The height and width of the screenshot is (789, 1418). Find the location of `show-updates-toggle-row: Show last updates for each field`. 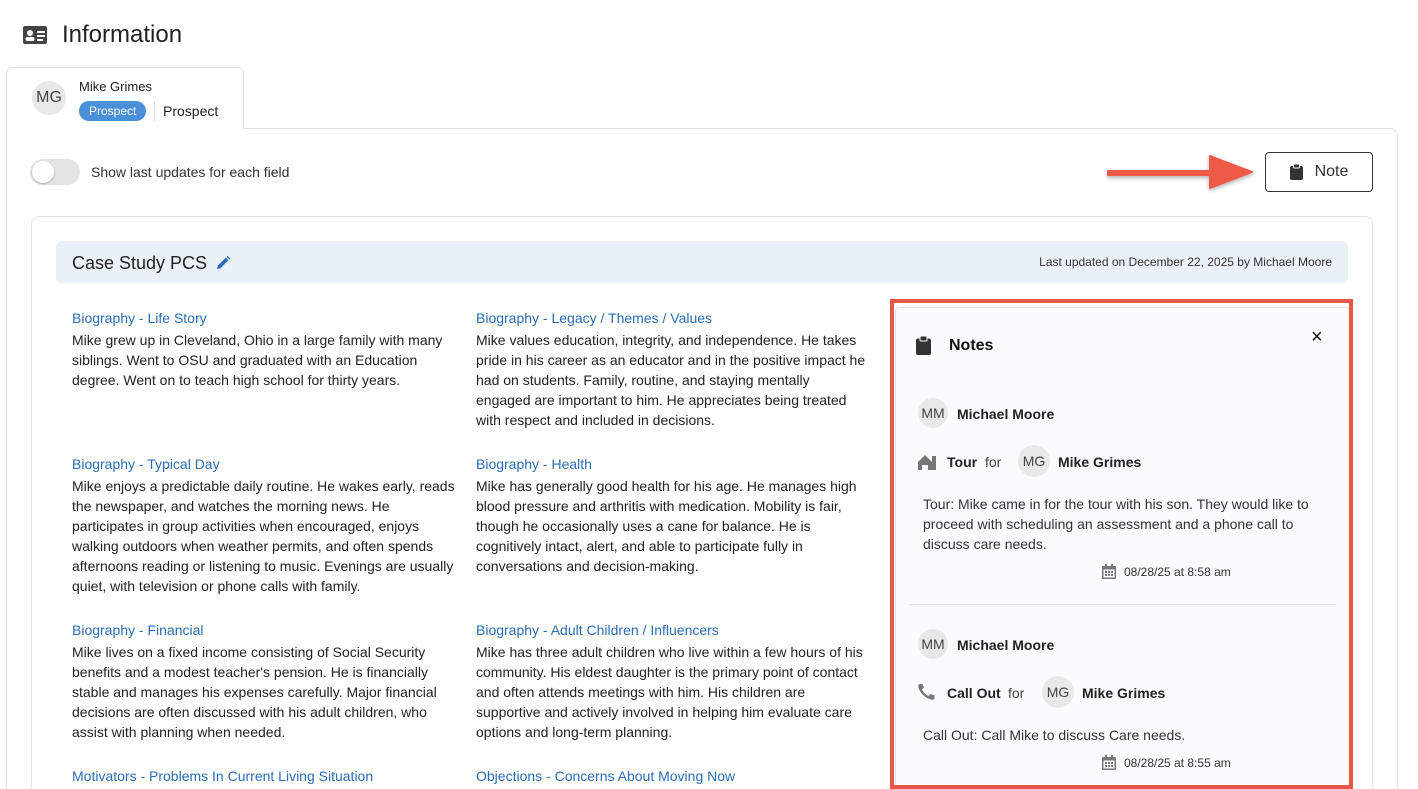

show-updates-toggle-row: Show last updates for each field is located at coordinates (159, 172).